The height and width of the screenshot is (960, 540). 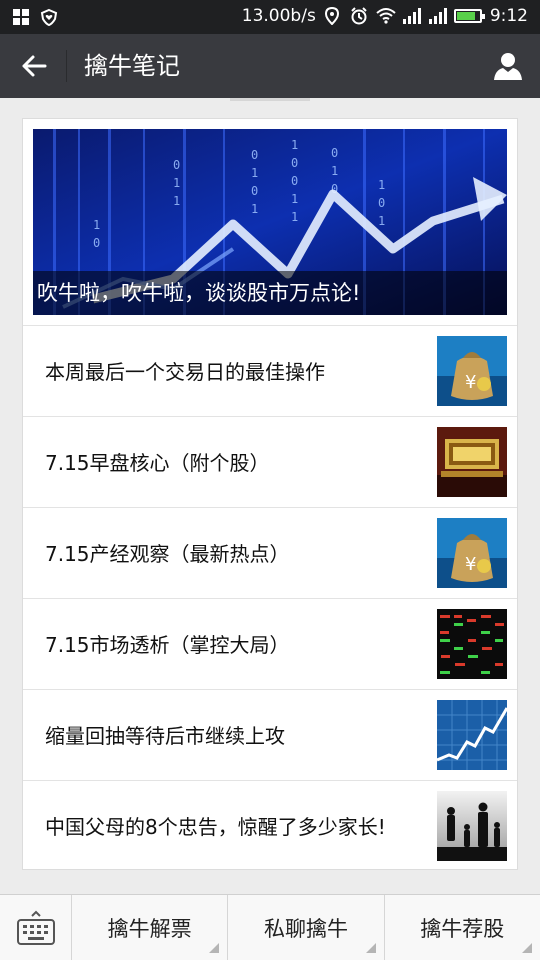 I want to click on page-title: 擒牛笔记, so click(x=132, y=66).